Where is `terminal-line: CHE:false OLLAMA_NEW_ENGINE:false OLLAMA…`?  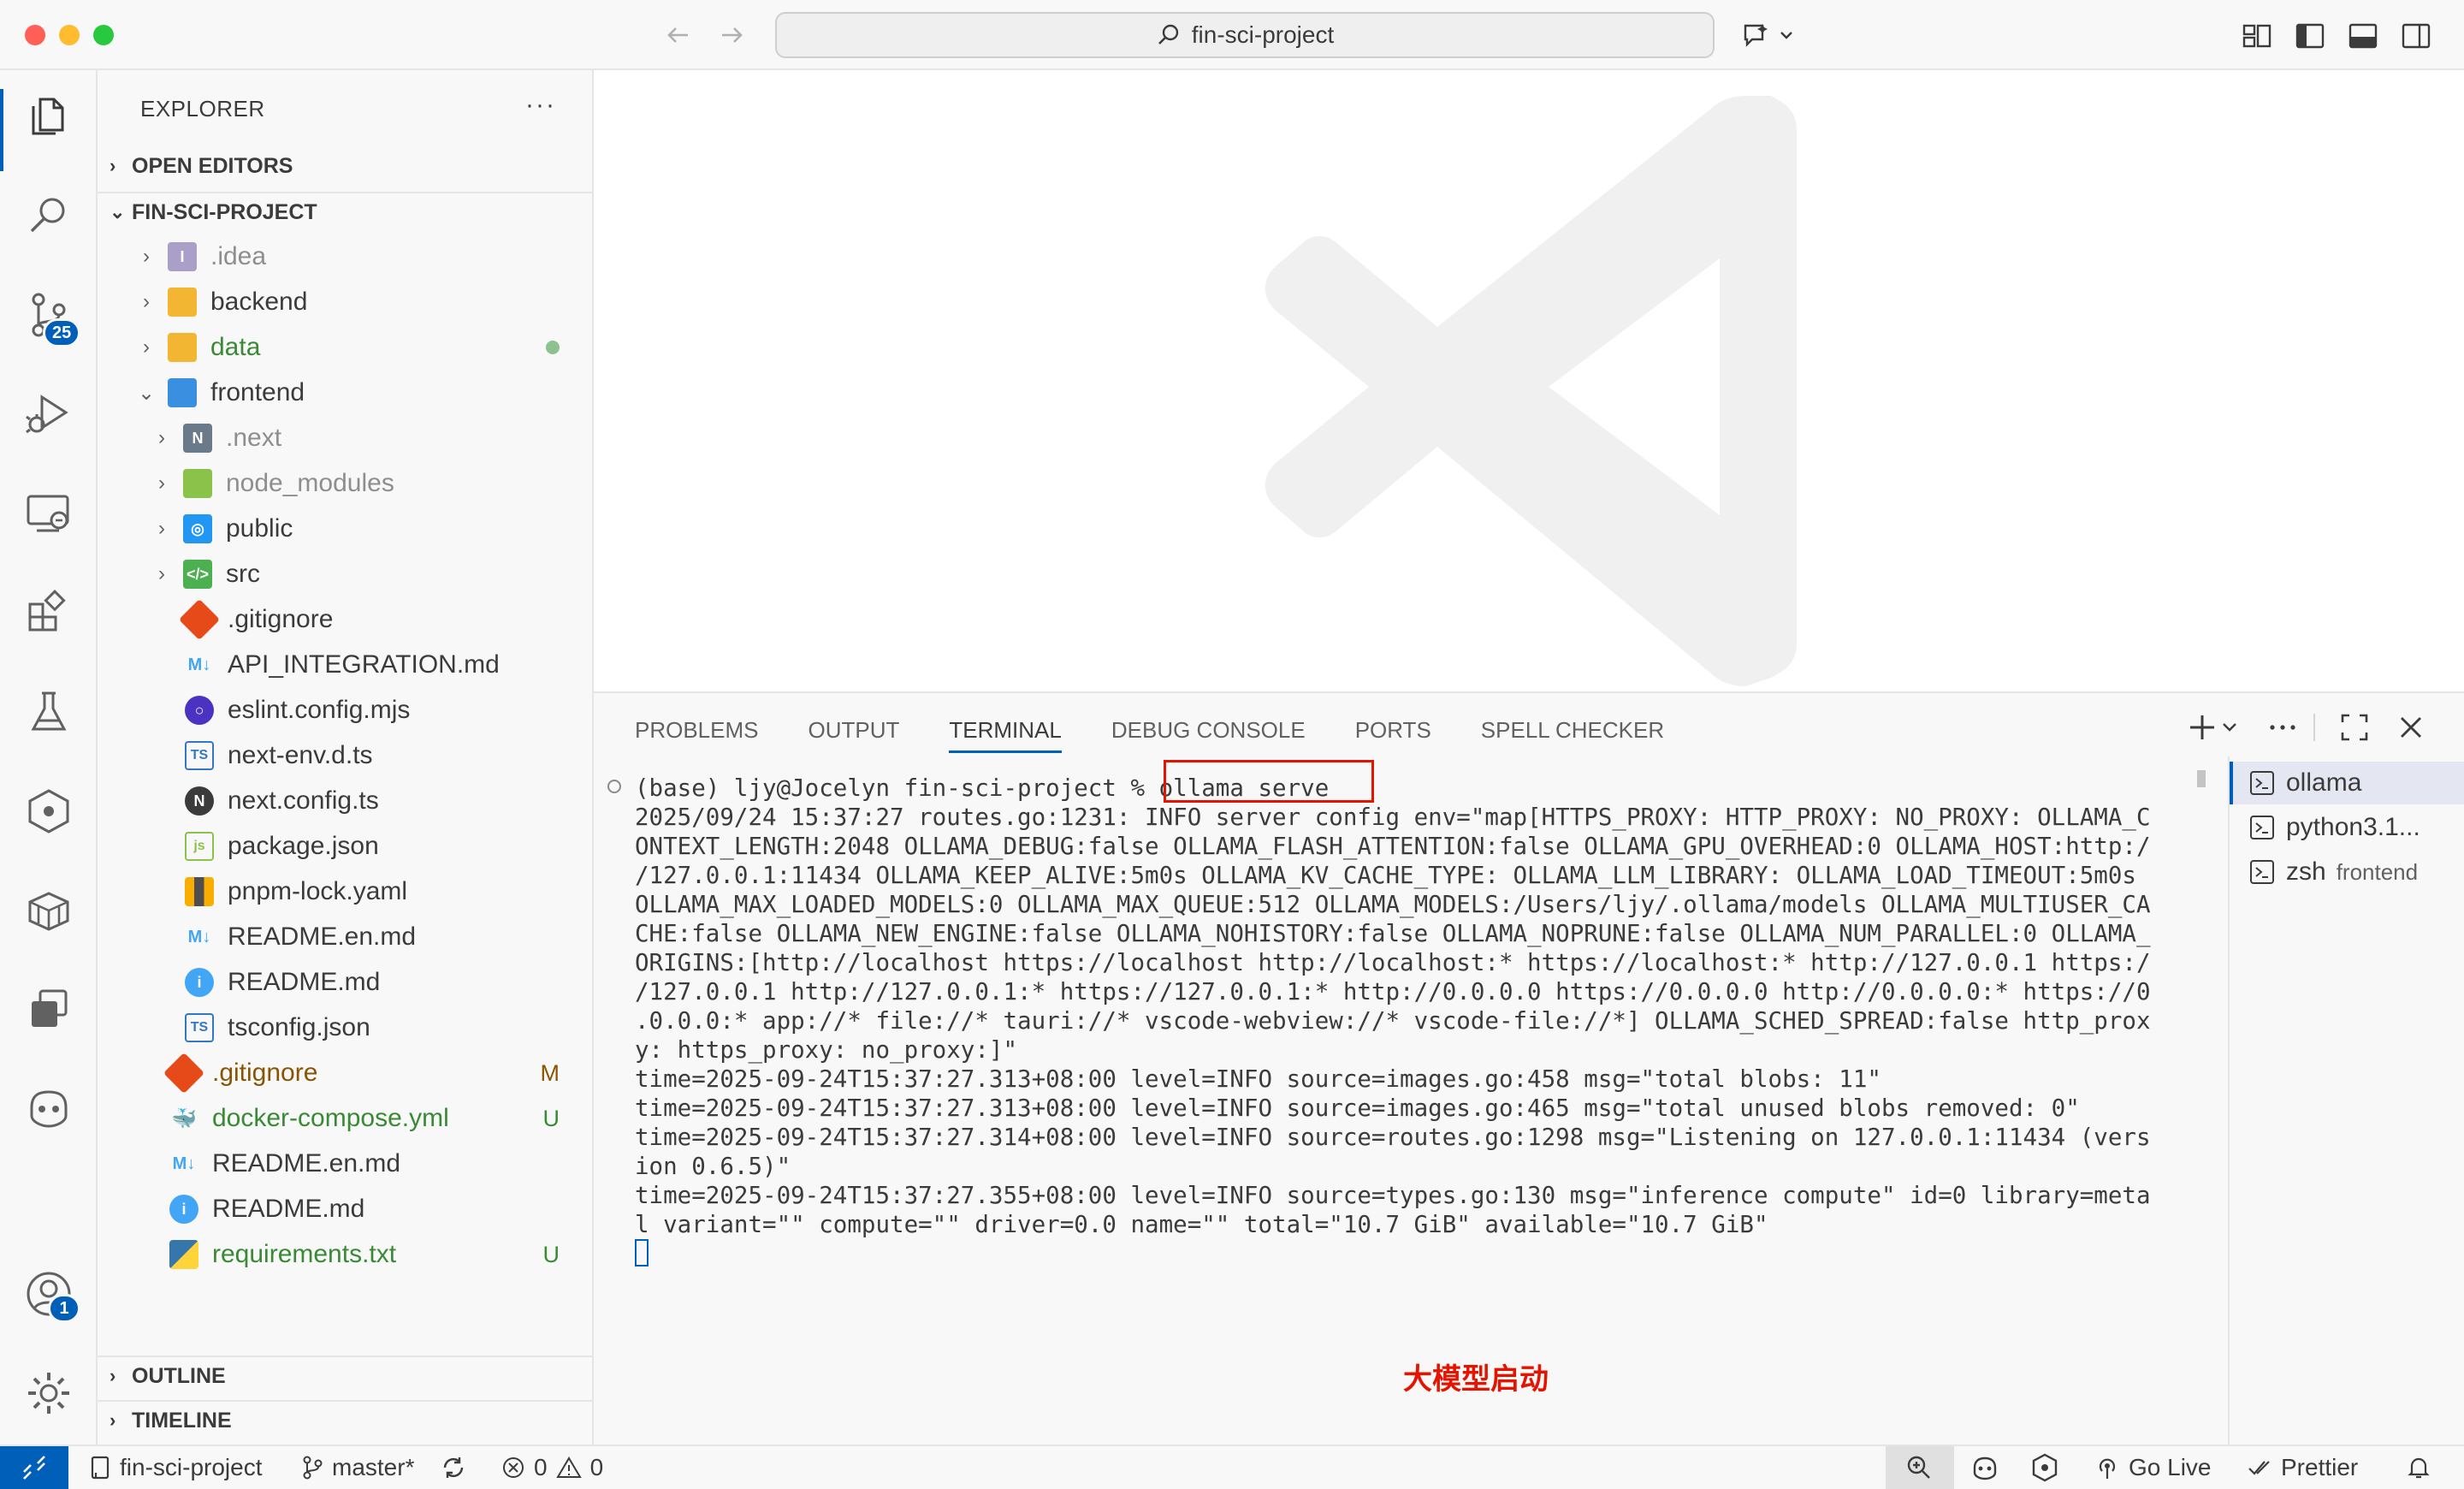
terminal-line: CHE:false OLLAMA_NEW_ENGINE:false OLLAMA… is located at coordinates (1393, 934).